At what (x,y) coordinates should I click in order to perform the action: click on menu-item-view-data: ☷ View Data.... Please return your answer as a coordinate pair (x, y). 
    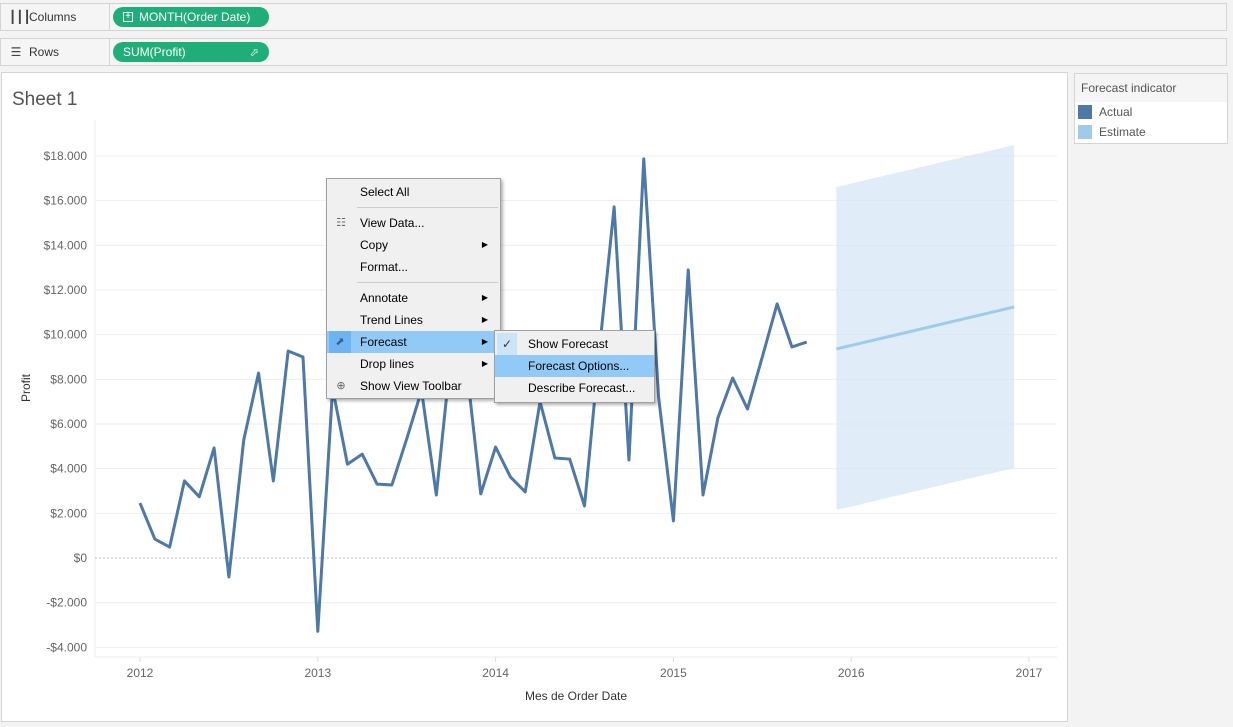
    Looking at the image, I should click on (413, 223).